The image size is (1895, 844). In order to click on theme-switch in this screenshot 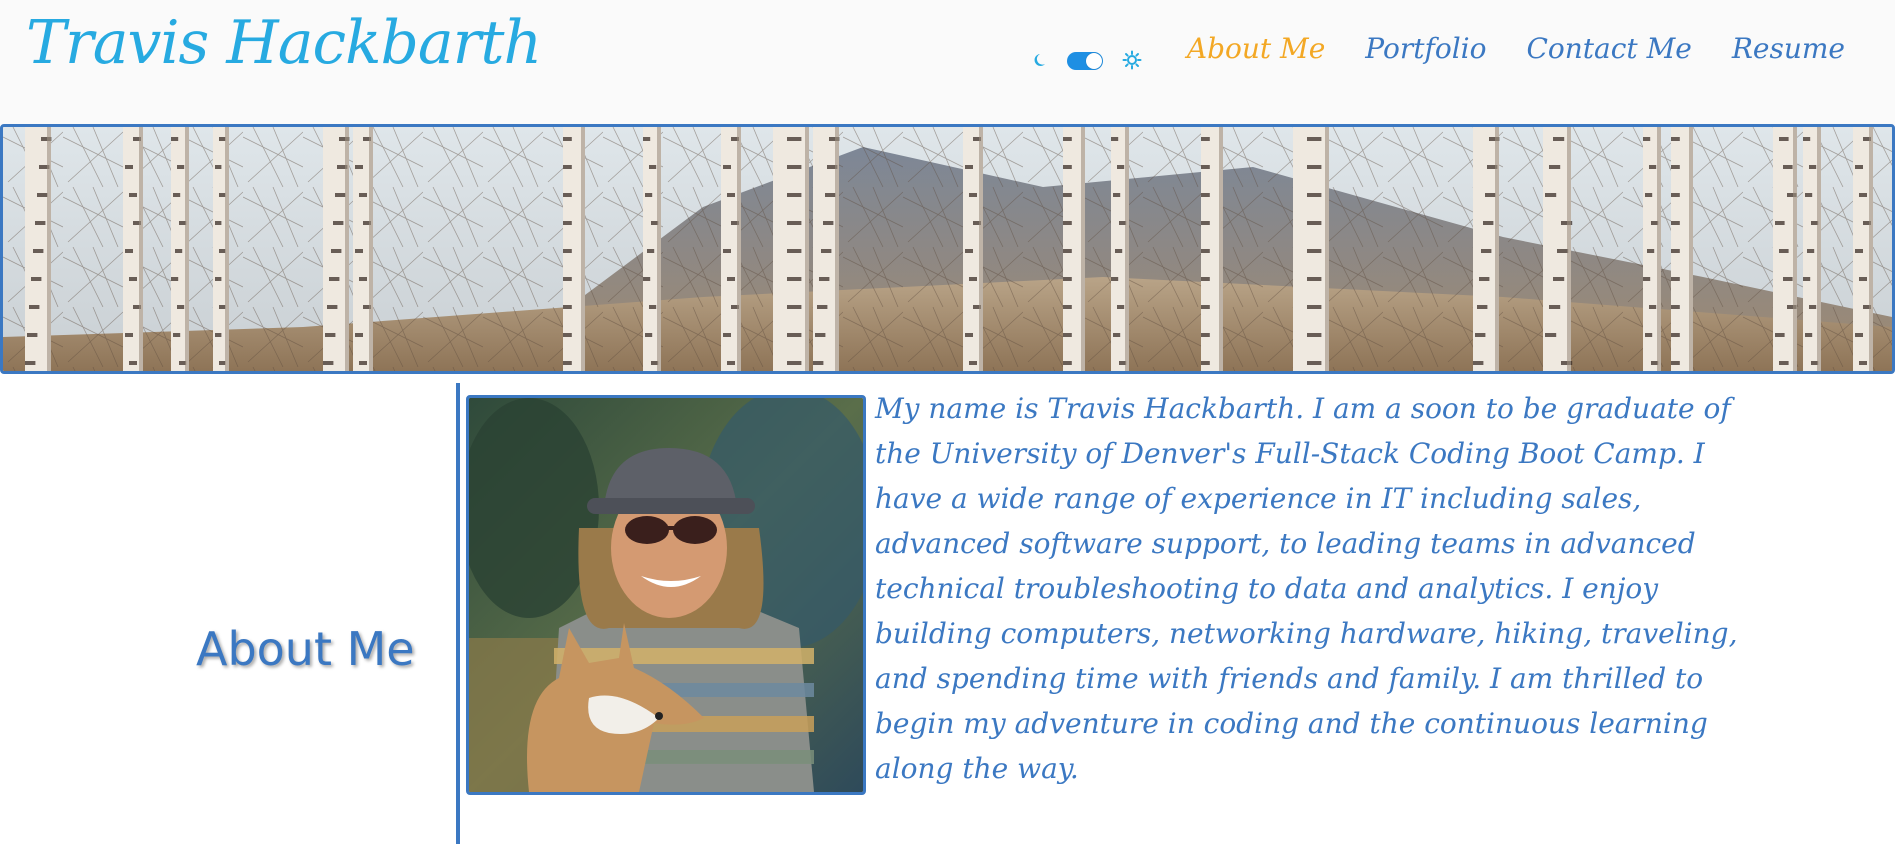, I will do `click(1085, 61)`.